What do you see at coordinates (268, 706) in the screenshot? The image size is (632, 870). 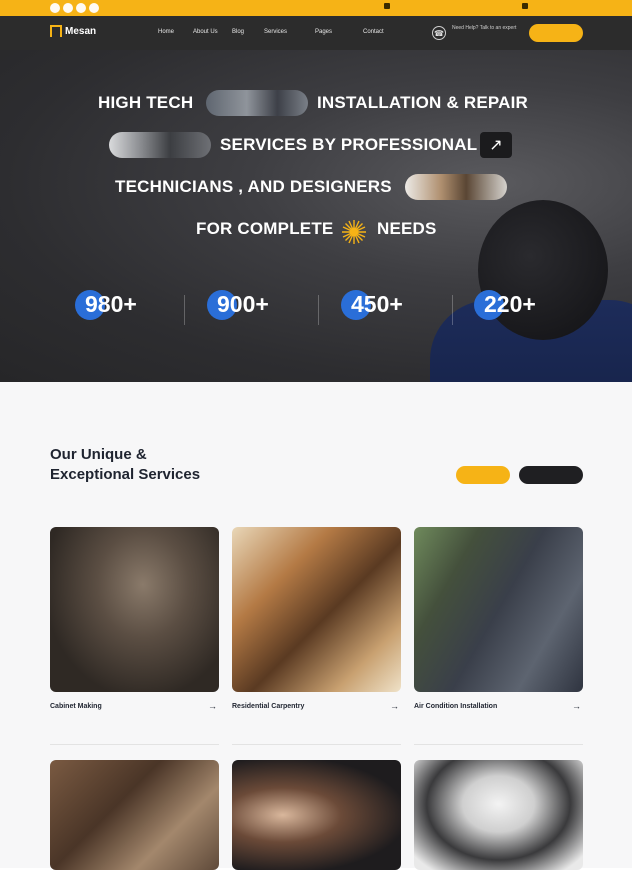 I see `service-card-title: Residential Carpentry` at bounding box center [268, 706].